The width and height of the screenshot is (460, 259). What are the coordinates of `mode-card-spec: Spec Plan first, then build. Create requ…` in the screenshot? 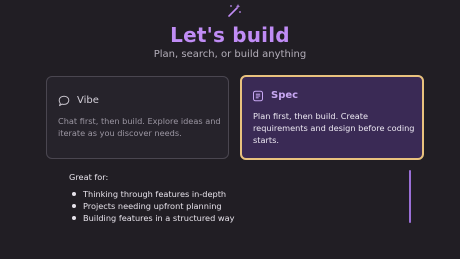 It's located at (332, 117).